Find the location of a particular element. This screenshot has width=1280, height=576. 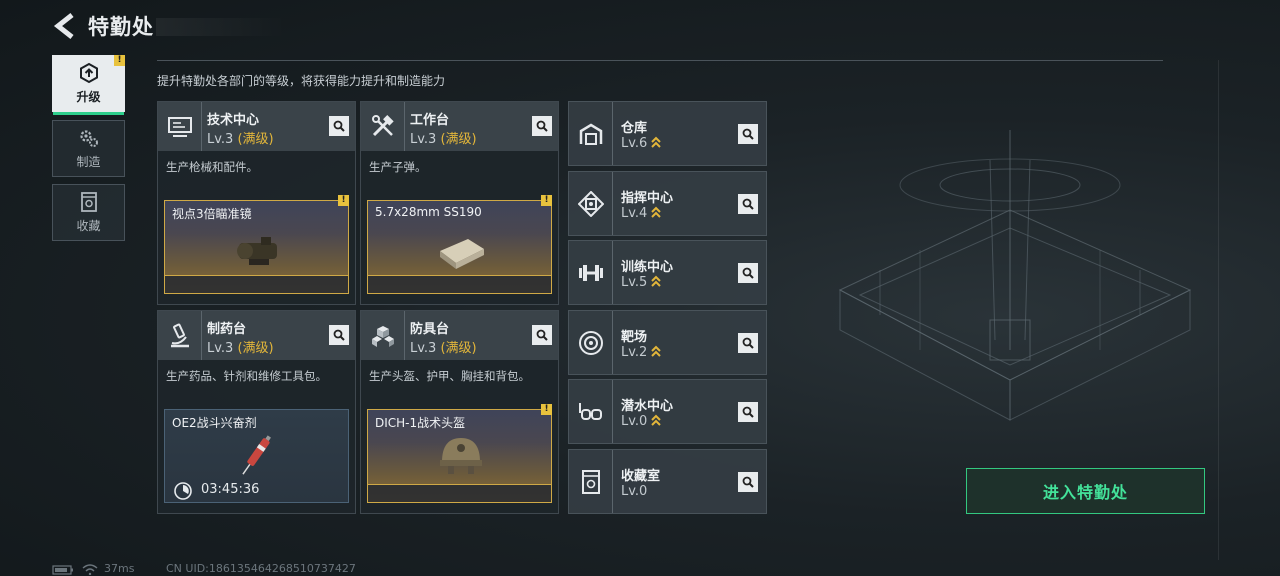

workshop-card-tech-center: 技术中心 Lv.3 (满级) 生产枪械和配件。 视点3倍瞄准镜 ! is located at coordinates (256, 203).